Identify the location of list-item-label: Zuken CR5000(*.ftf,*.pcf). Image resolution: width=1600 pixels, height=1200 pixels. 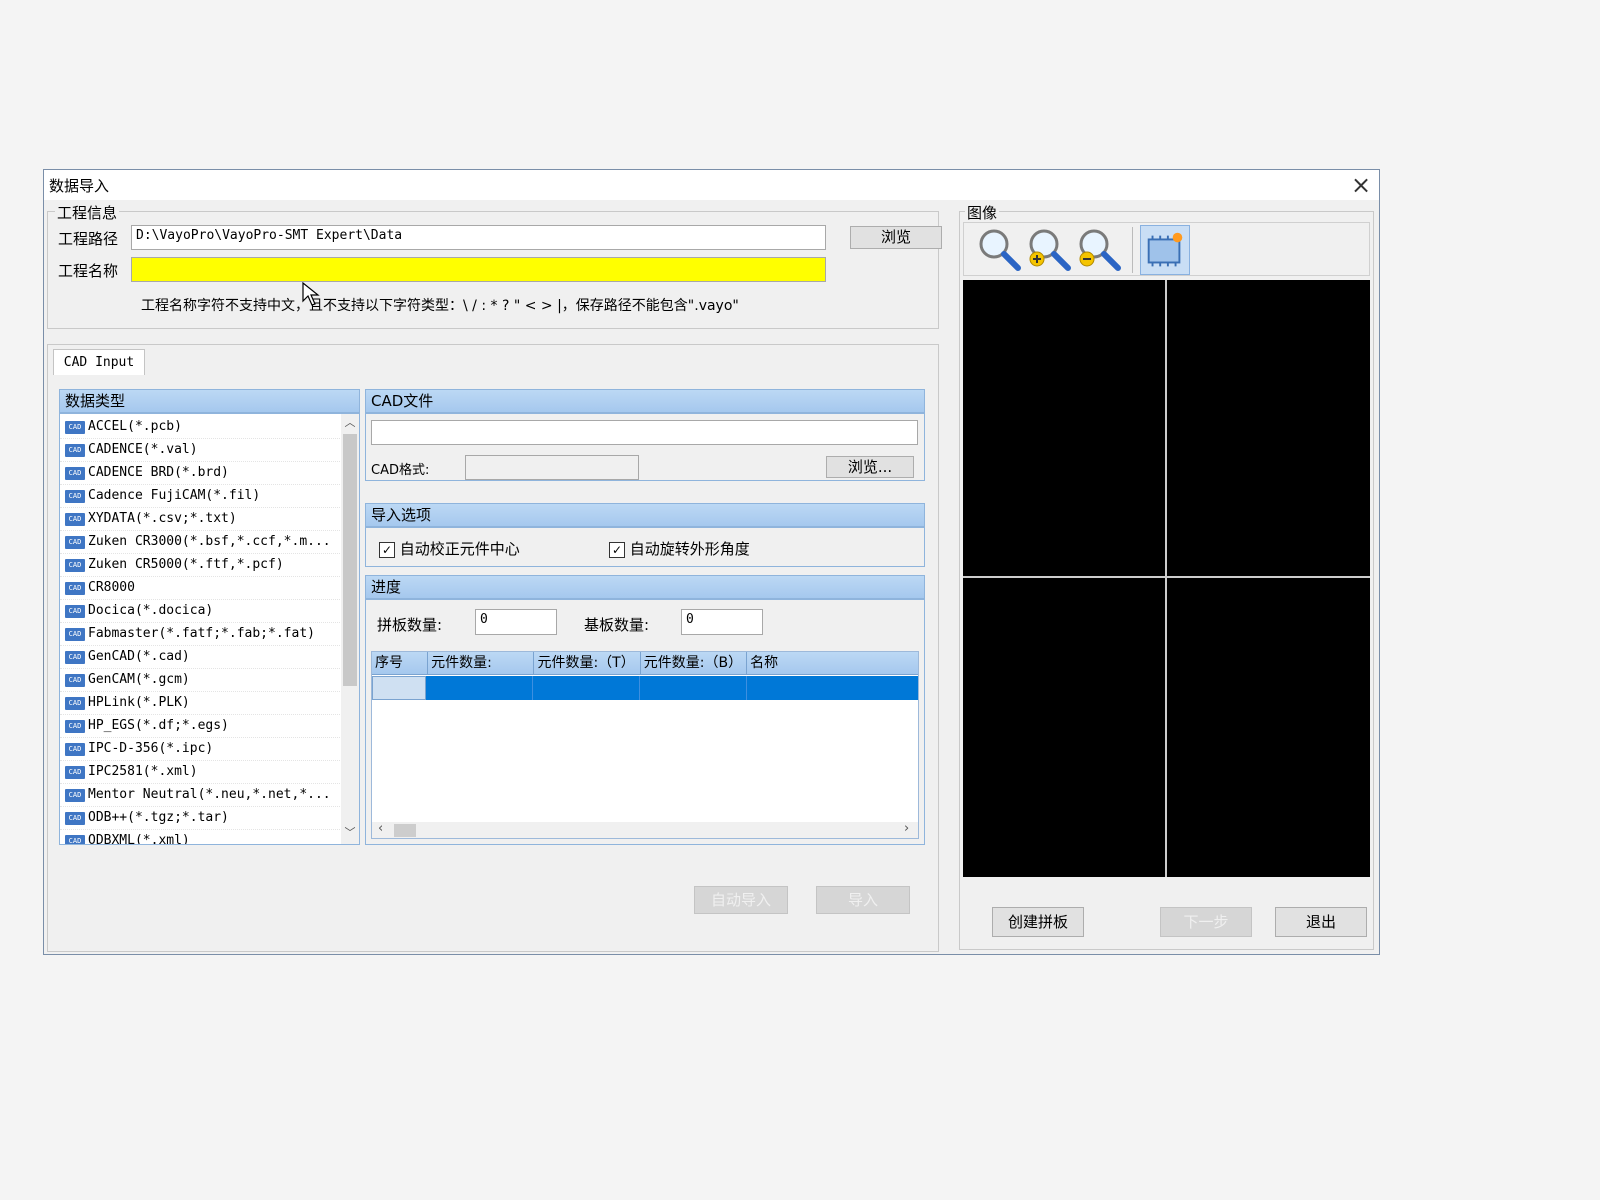
(186, 564).